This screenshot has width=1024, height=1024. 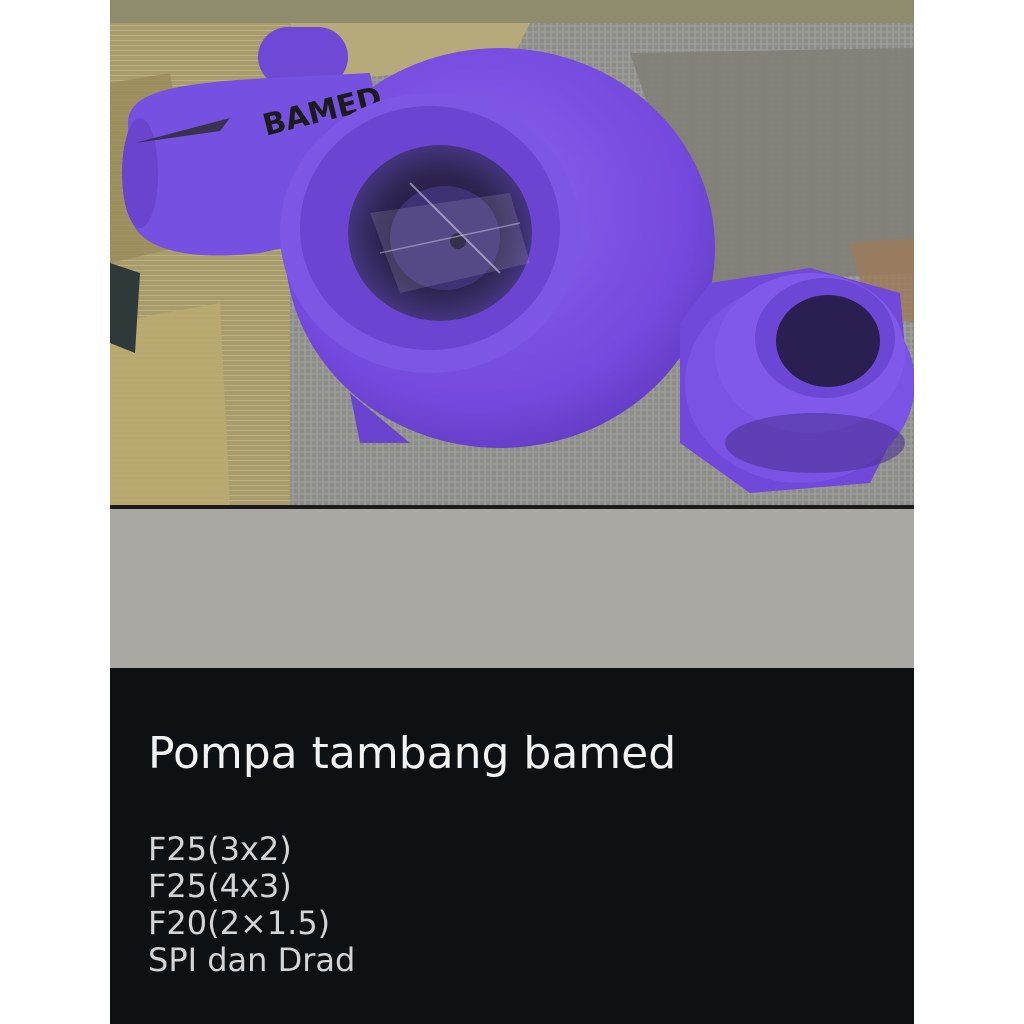 I want to click on spec-item: SPI dan Drad, so click(x=252, y=960).